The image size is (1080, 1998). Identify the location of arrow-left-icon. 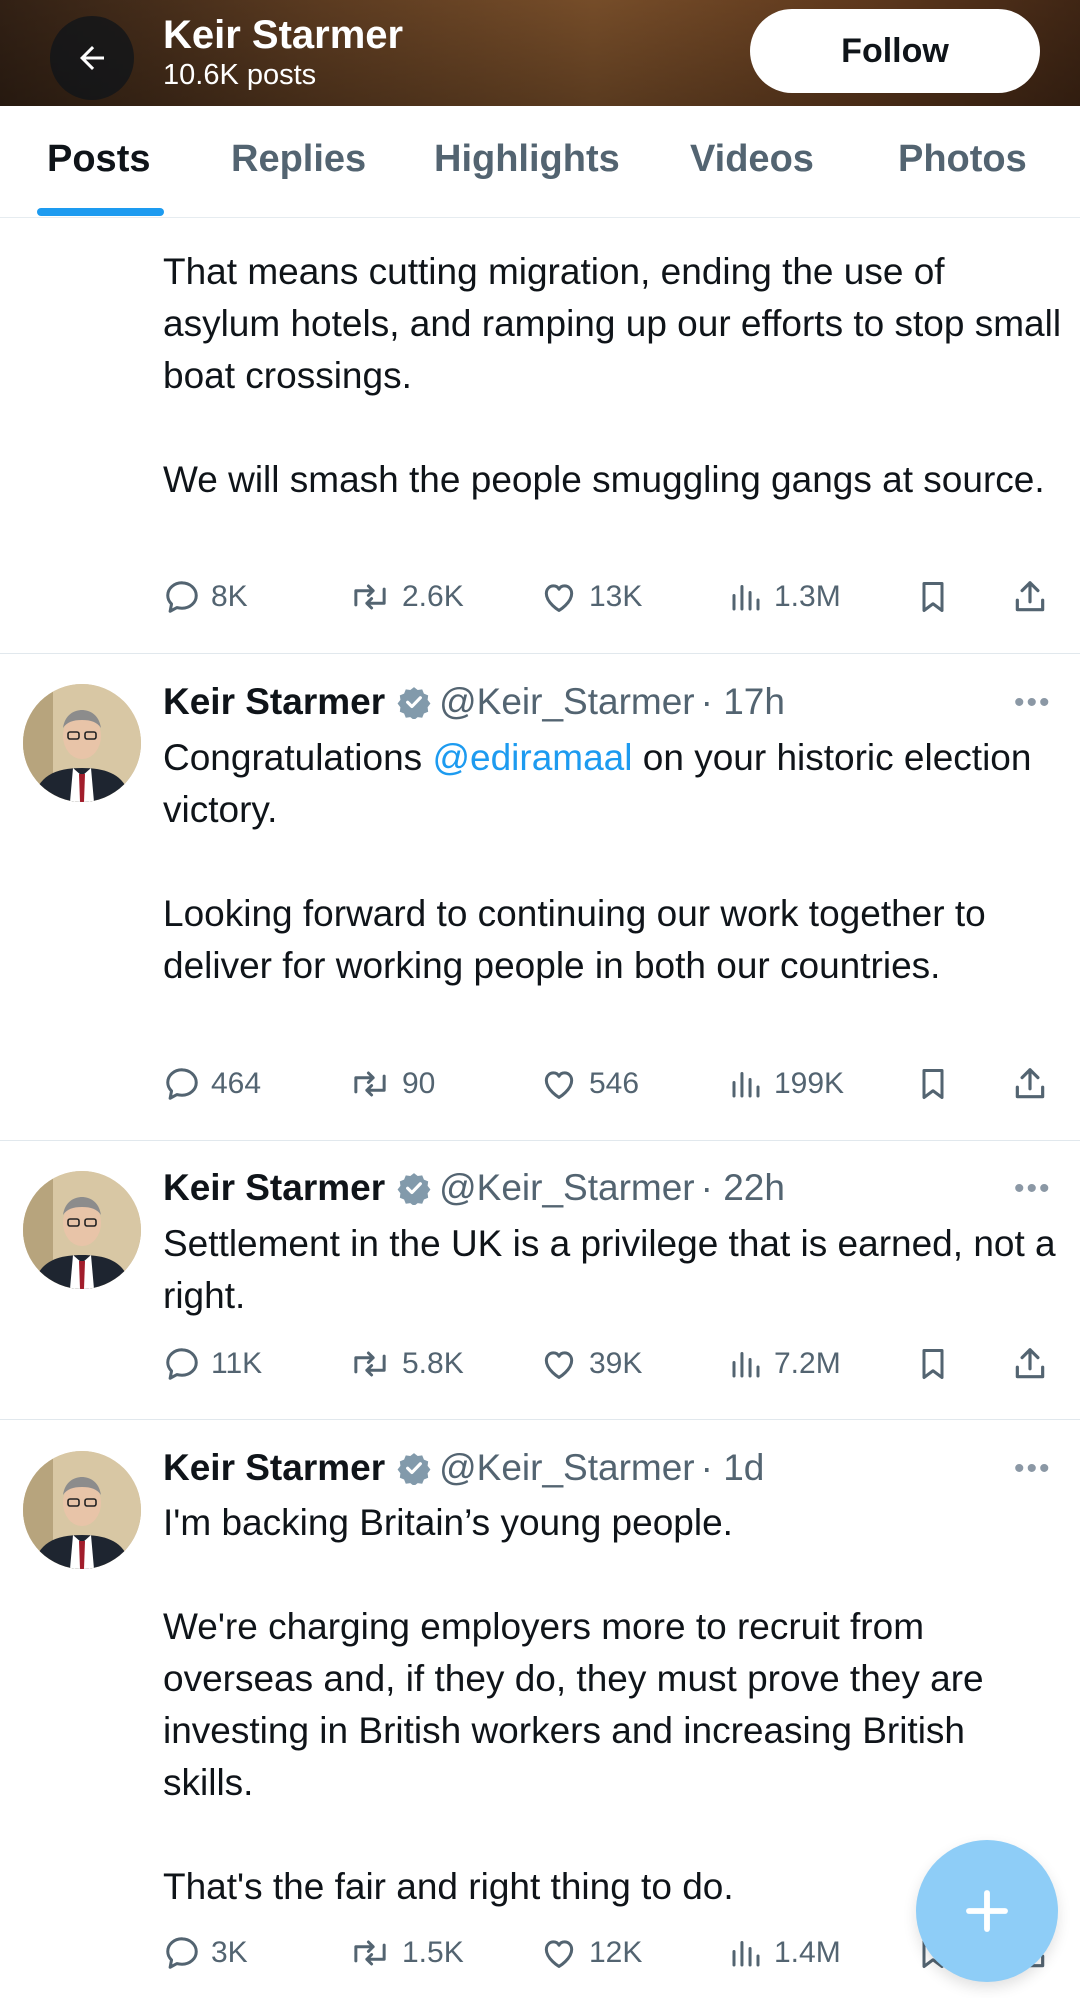
(92, 58).